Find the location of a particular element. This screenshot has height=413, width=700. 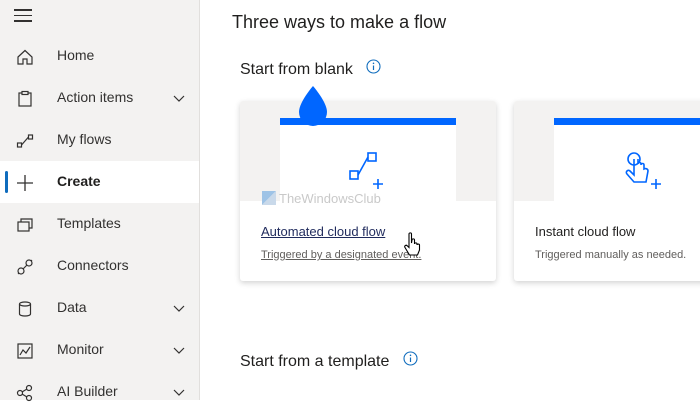

nav-item-data: Data is located at coordinates (99, 308).